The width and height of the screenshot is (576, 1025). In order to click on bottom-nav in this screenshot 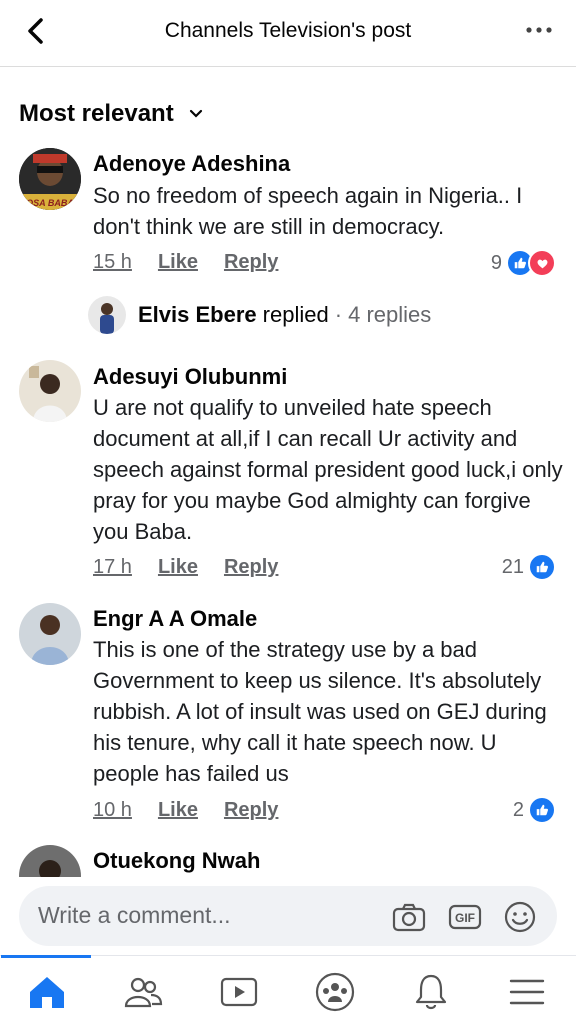, I will do `click(288, 990)`.